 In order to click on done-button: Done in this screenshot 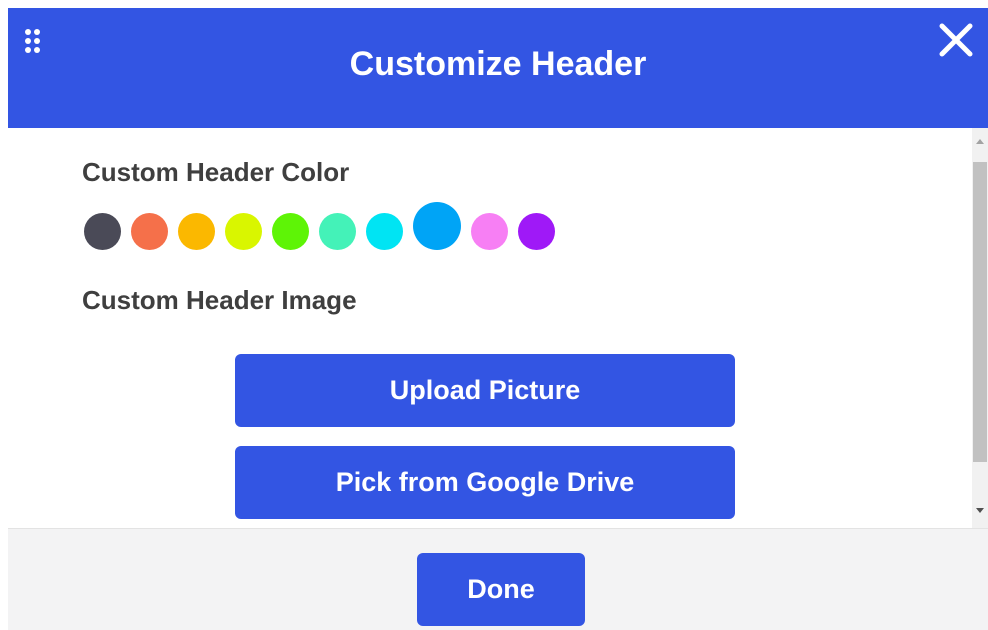, I will do `click(501, 589)`.